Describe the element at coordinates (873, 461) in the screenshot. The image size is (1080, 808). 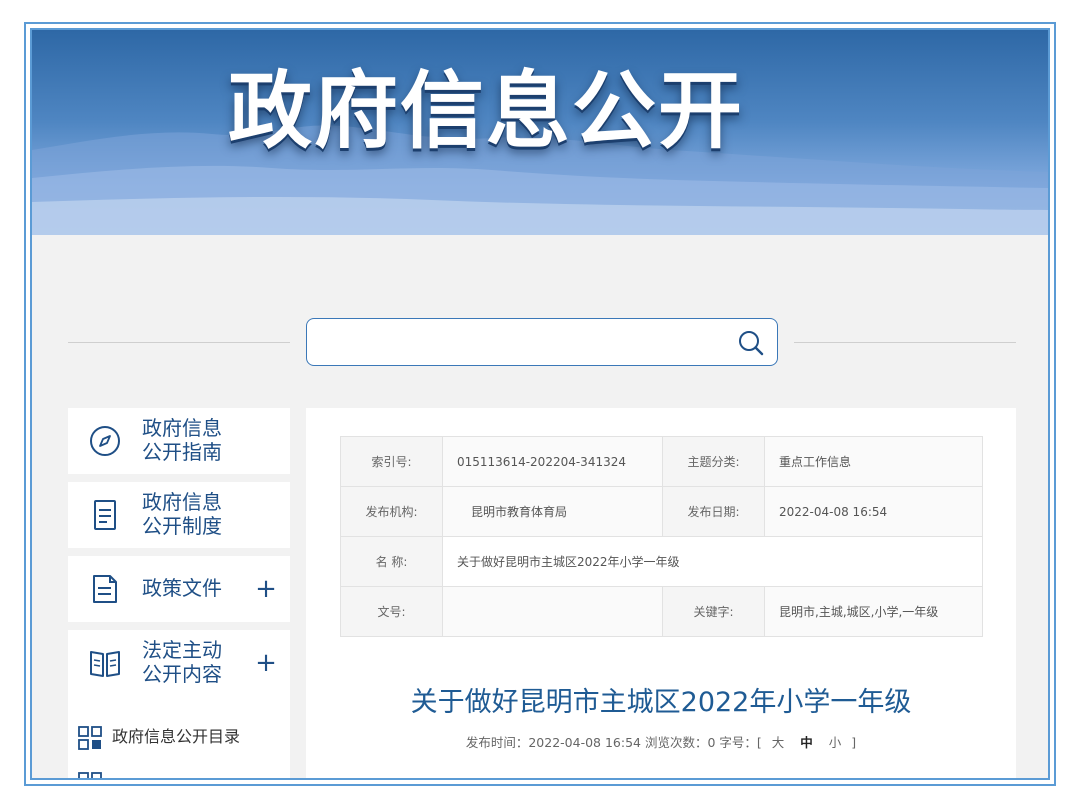
I see `topic-value: 重点工作信息` at that location.